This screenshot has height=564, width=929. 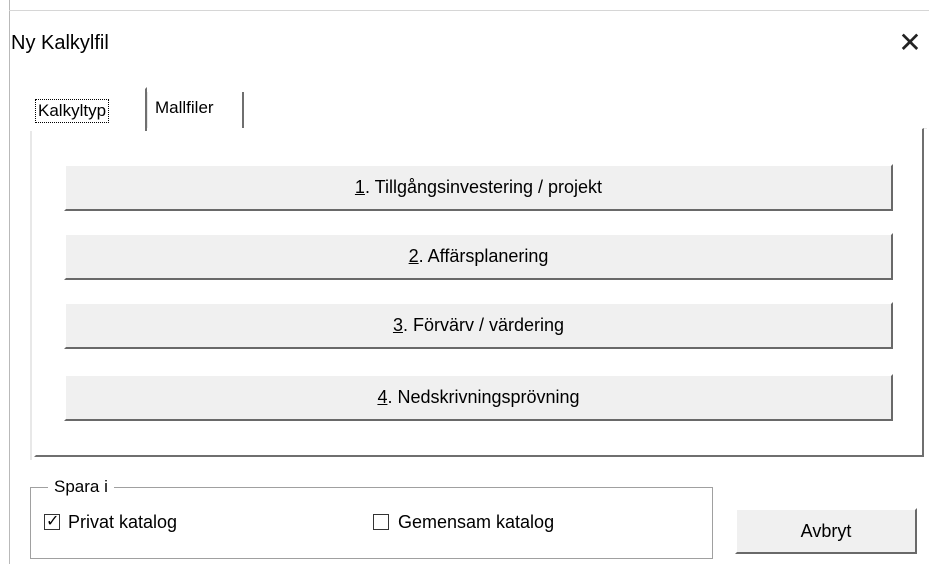 I want to click on checkmark-icon: ✓, so click(x=53, y=520).